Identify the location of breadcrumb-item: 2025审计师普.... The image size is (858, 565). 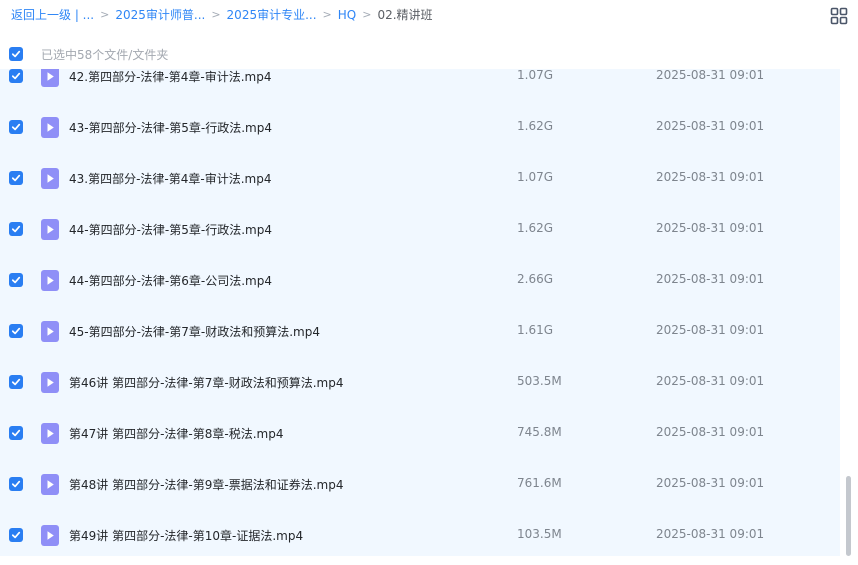
(160, 15).